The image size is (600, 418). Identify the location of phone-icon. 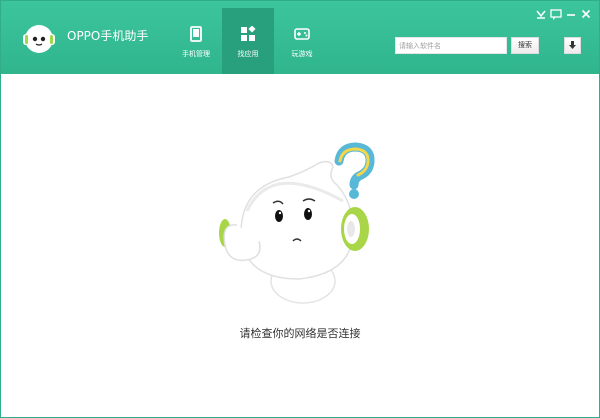
(196, 34).